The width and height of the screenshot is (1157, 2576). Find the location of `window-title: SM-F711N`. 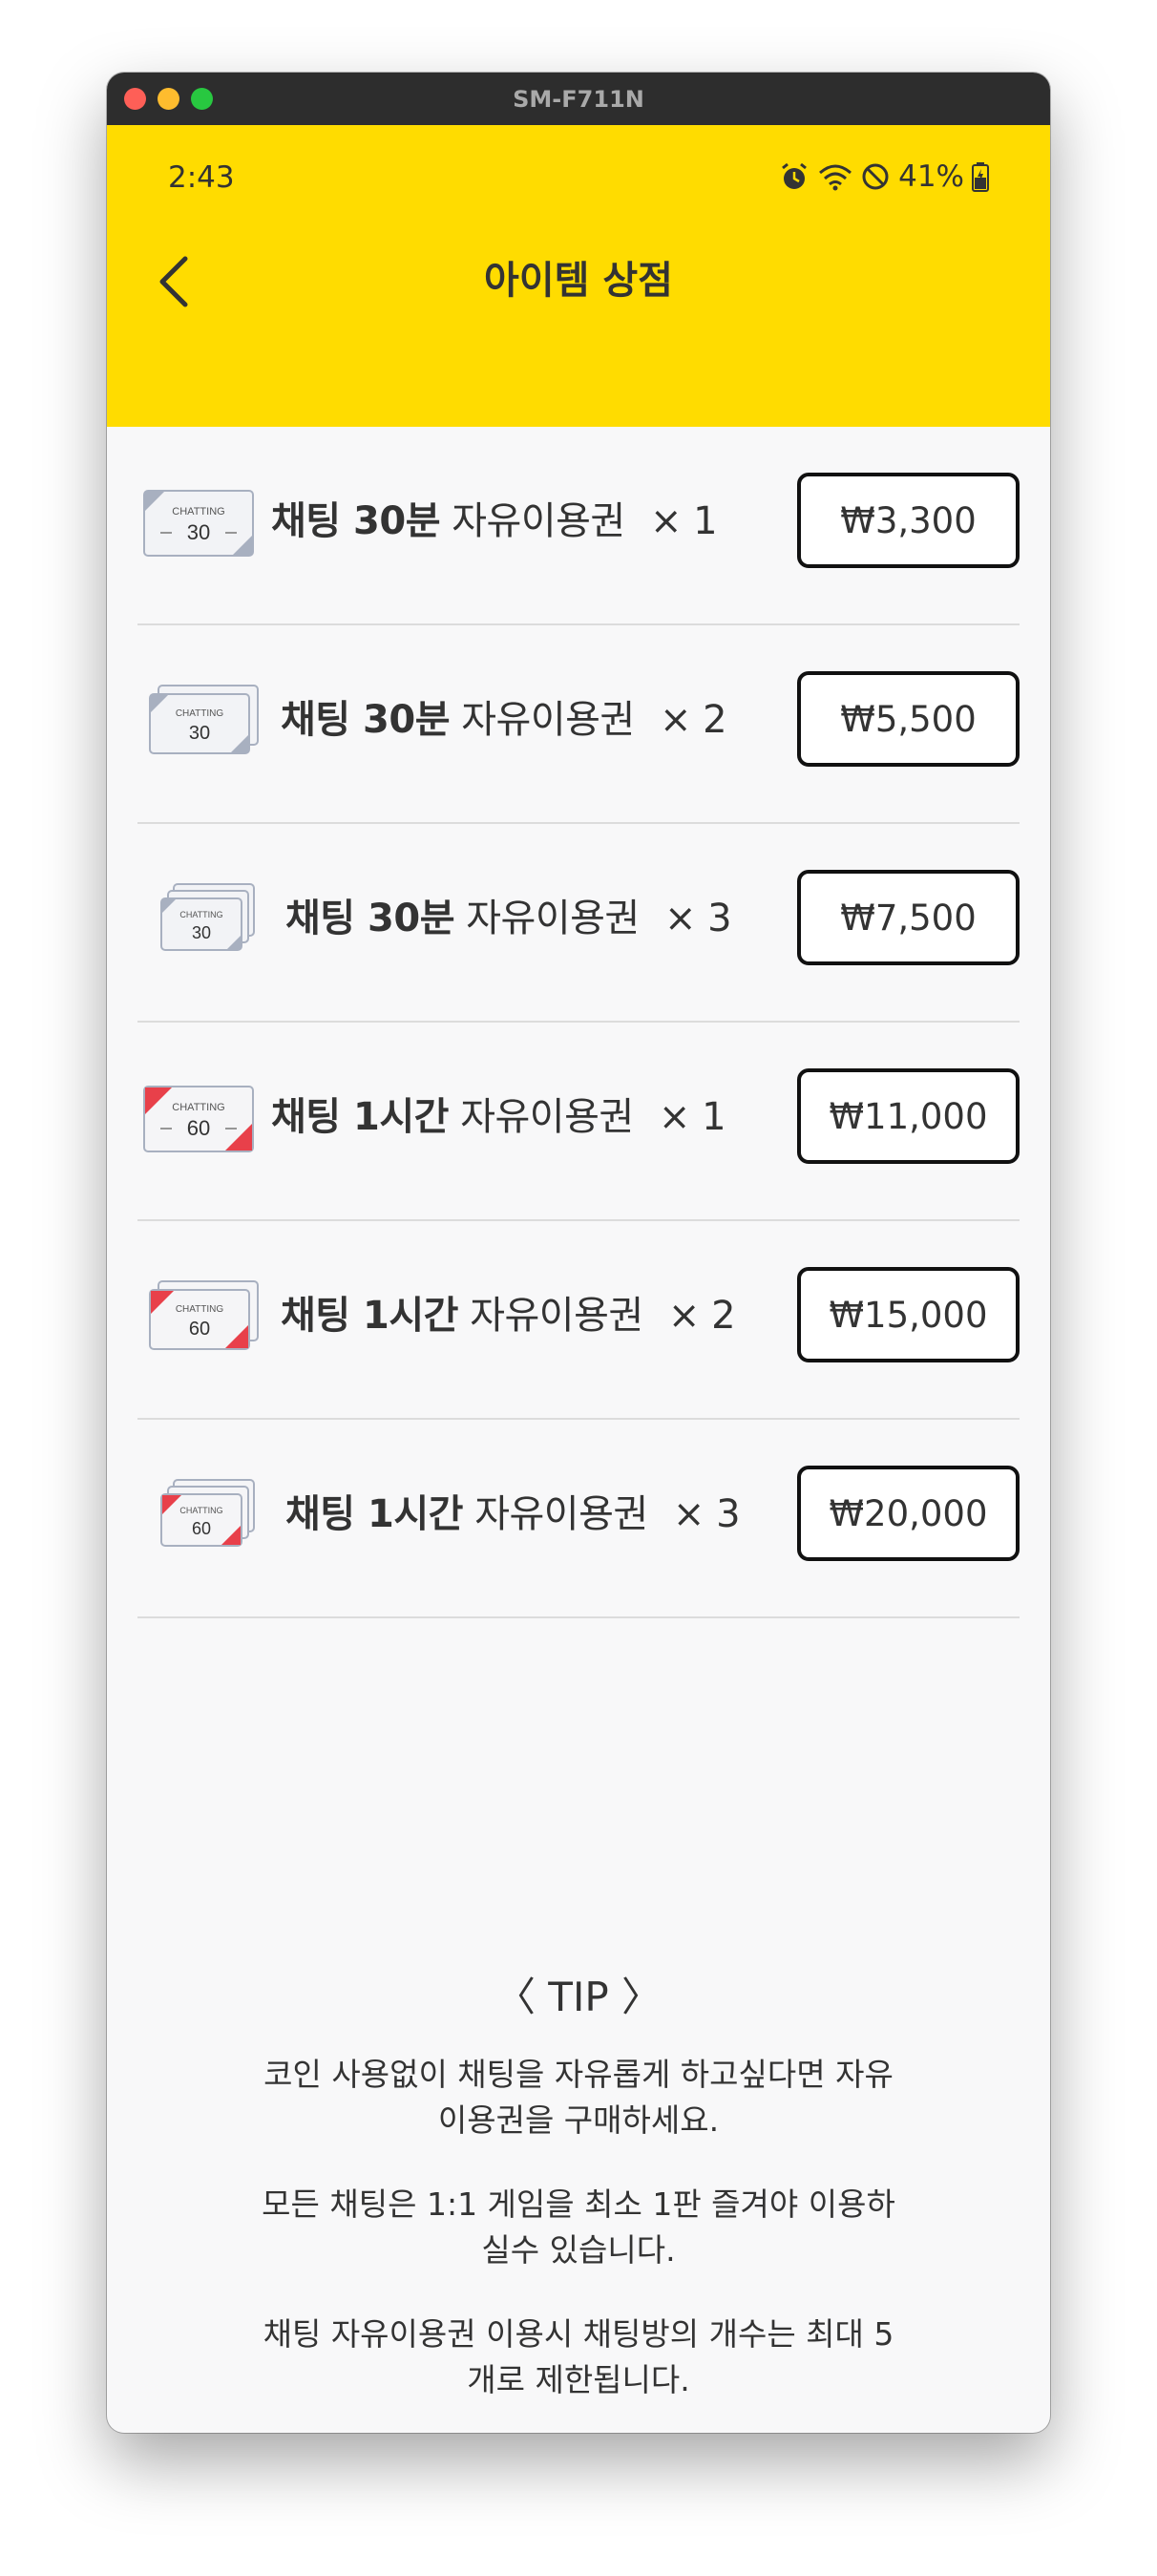

window-title: SM-F711N is located at coordinates (578, 99).